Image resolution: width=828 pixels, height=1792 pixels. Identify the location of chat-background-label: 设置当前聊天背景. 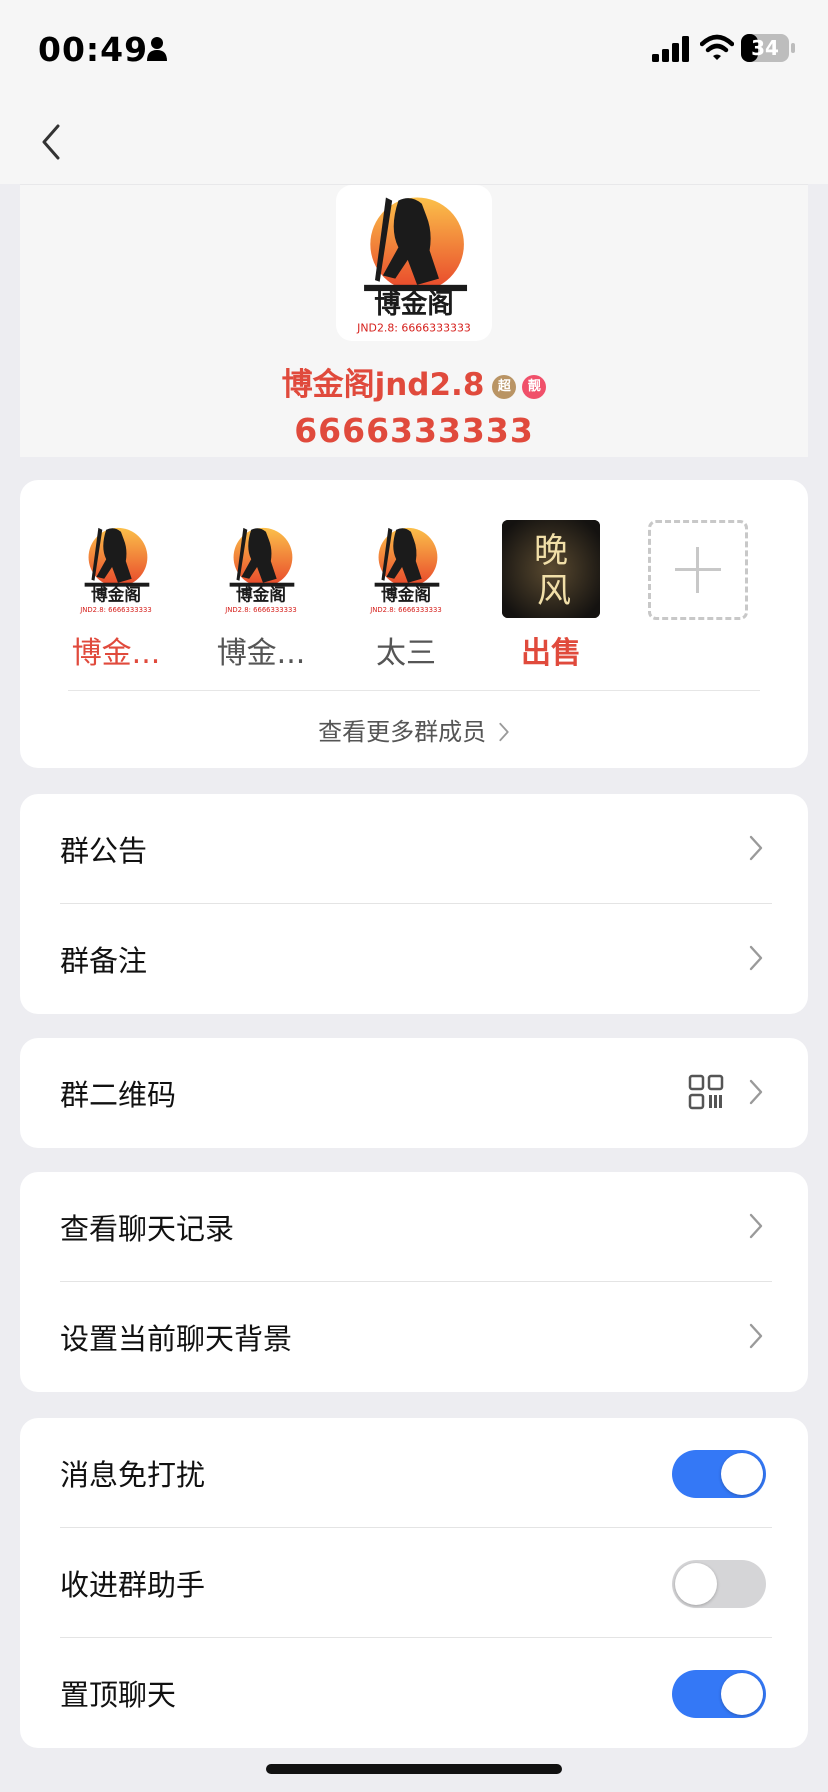
(176, 1339).